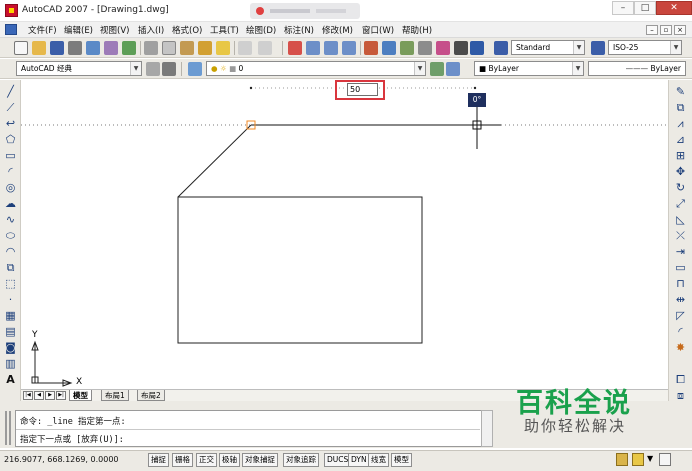 The image size is (692, 471). Describe the element at coordinates (80, 395) in the screenshot. I see `tab-model: 模型` at that location.